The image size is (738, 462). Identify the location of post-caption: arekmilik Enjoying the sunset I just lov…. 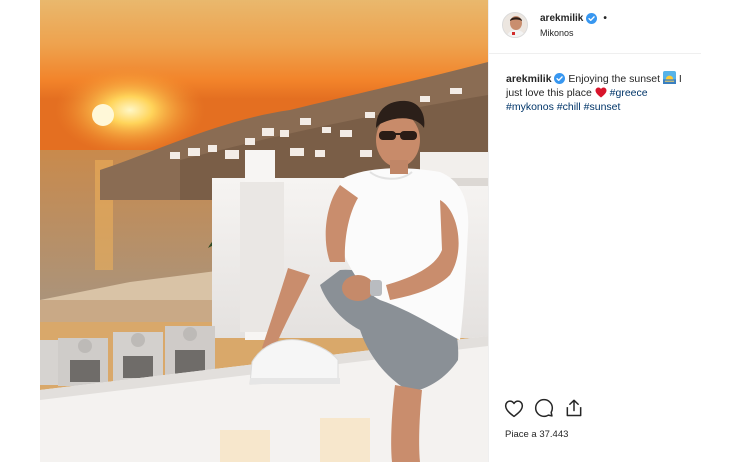
(600, 92).